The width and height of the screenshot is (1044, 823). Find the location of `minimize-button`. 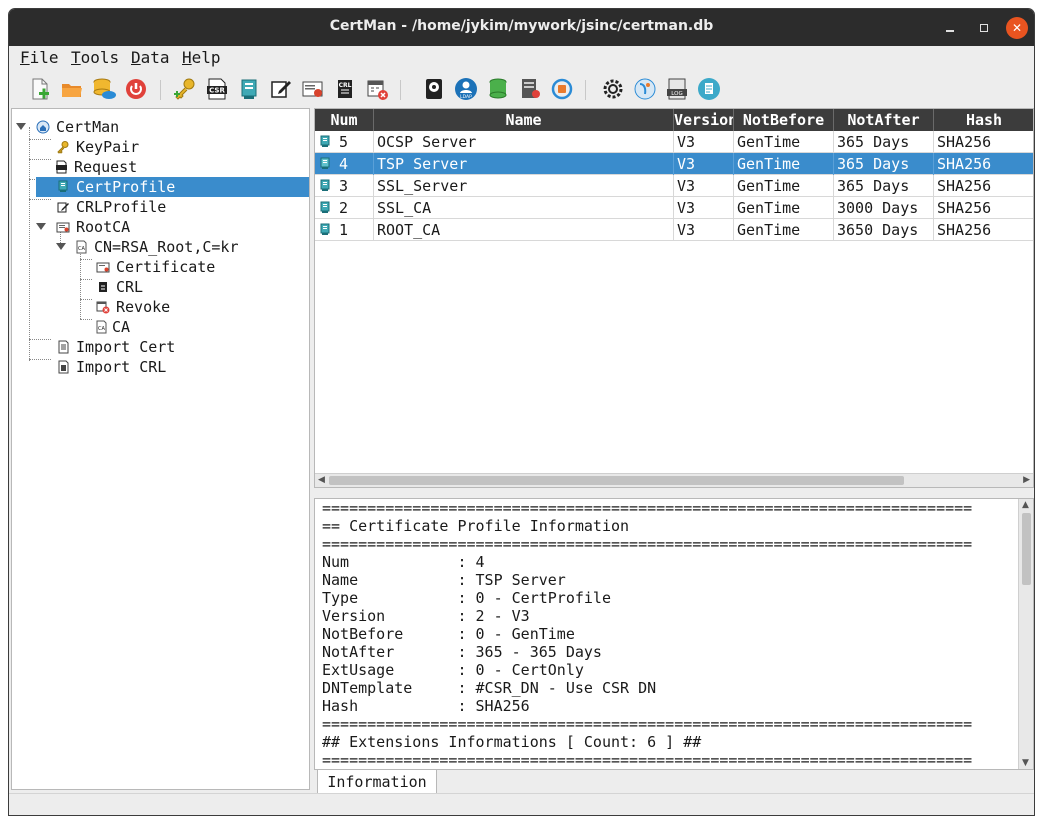

minimize-button is located at coordinates (950, 28).